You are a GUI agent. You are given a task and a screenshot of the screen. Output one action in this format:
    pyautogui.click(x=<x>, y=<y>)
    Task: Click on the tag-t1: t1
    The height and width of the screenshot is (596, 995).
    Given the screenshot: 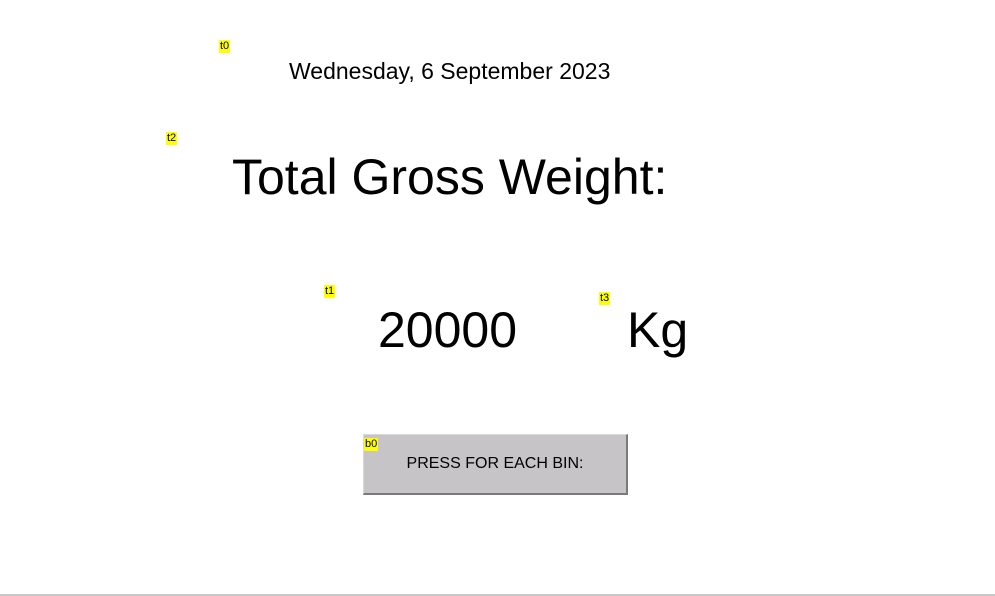 What is the action you would take?
    pyautogui.click(x=330, y=291)
    